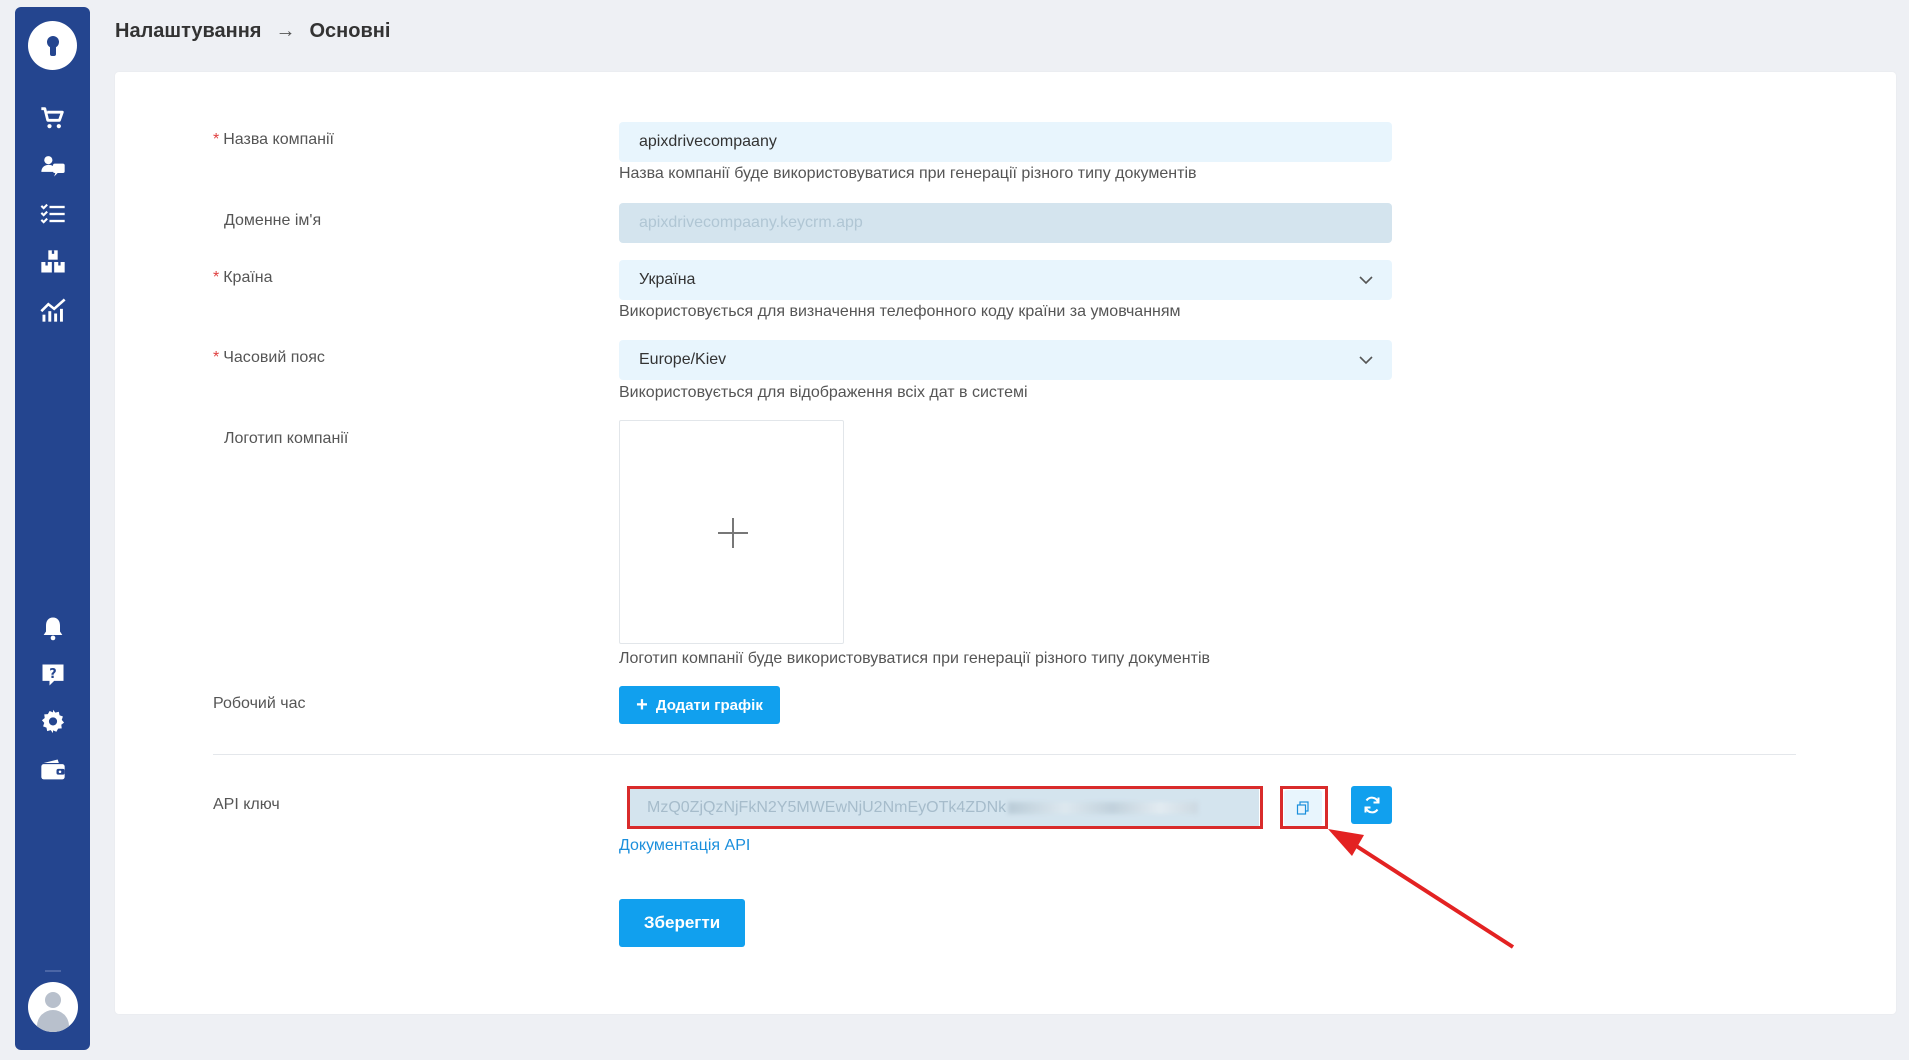 The height and width of the screenshot is (1060, 1909). Describe the element at coordinates (699, 705) in the screenshot. I see `add-schedule-button: + Додати графік` at that location.